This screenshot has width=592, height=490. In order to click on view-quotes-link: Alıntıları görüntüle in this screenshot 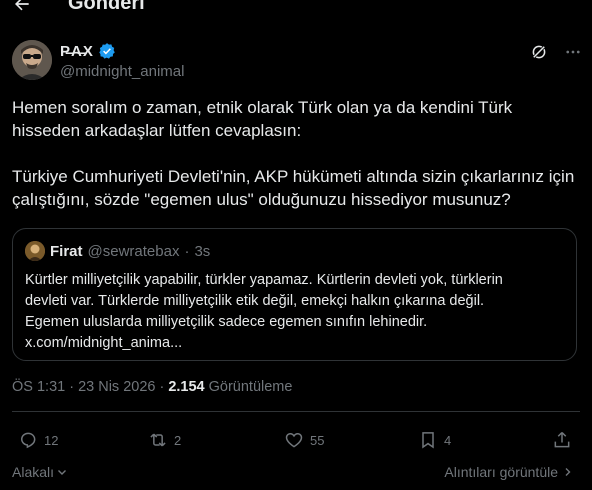, I will do `click(509, 472)`.